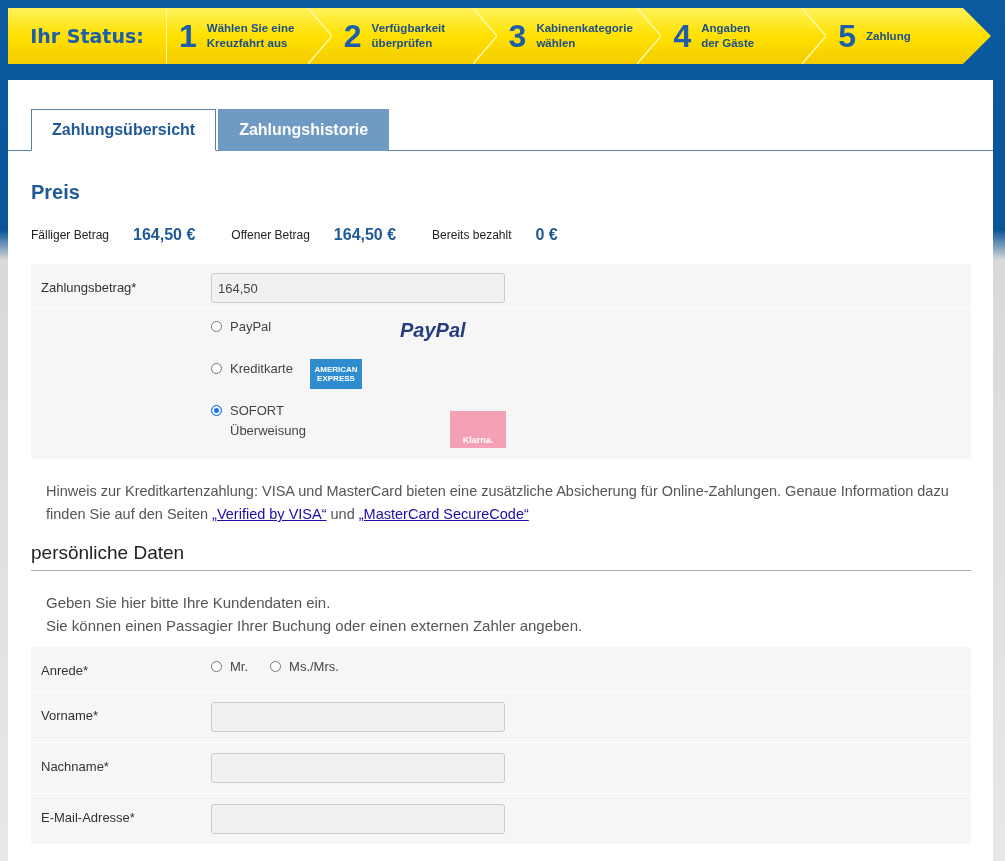 Image resolution: width=1005 pixels, height=861 pixels. Describe the element at coordinates (87, 36) in the screenshot. I see `status-title: Ihr Status:` at that location.